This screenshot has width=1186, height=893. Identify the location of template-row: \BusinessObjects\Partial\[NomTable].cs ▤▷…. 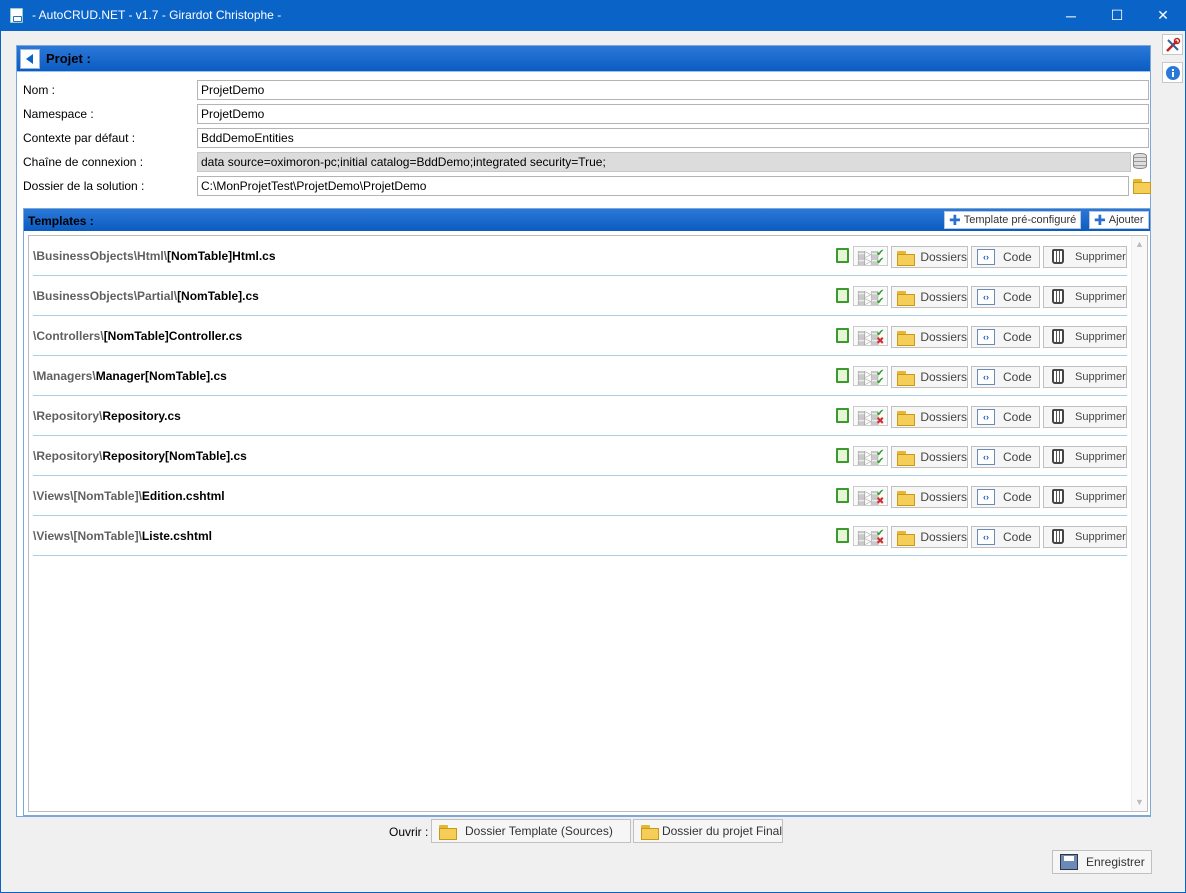
(580, 296).